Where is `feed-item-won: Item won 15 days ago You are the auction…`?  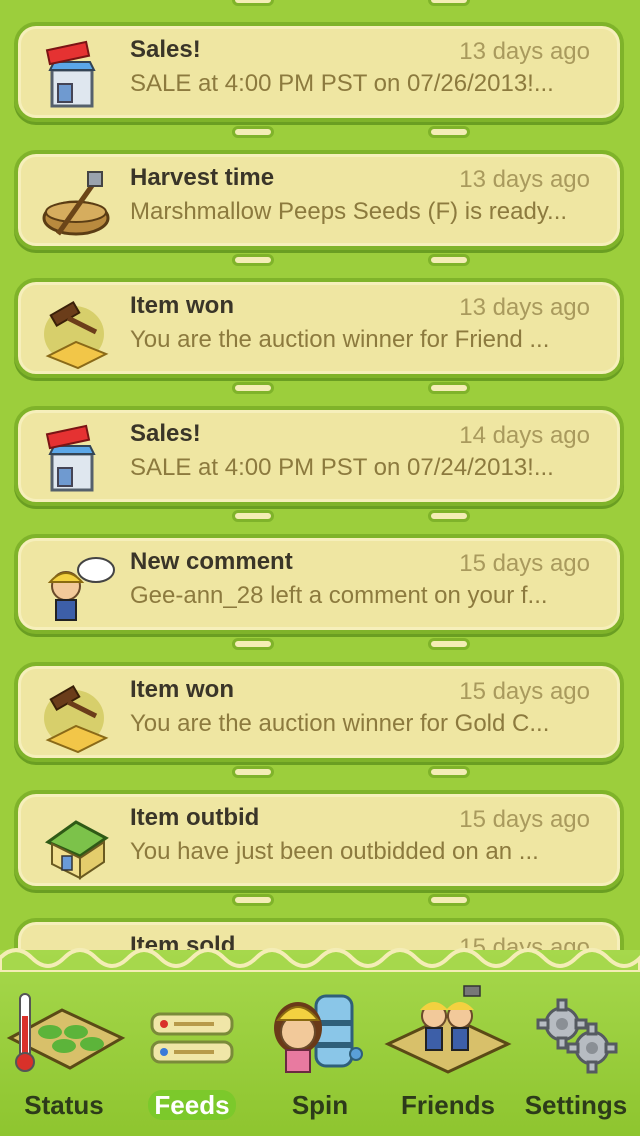 feed-item-won: Item won 15 days ago You are the auction… is located at coordinates (319, 712).